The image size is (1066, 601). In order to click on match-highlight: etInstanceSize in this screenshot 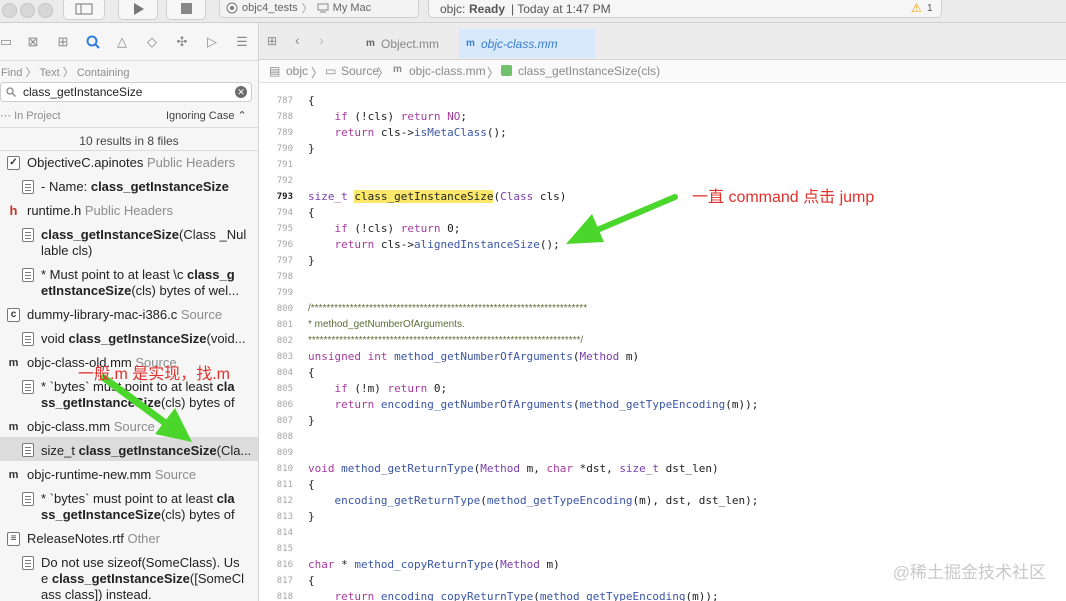, I will do `click(86, 290)`.